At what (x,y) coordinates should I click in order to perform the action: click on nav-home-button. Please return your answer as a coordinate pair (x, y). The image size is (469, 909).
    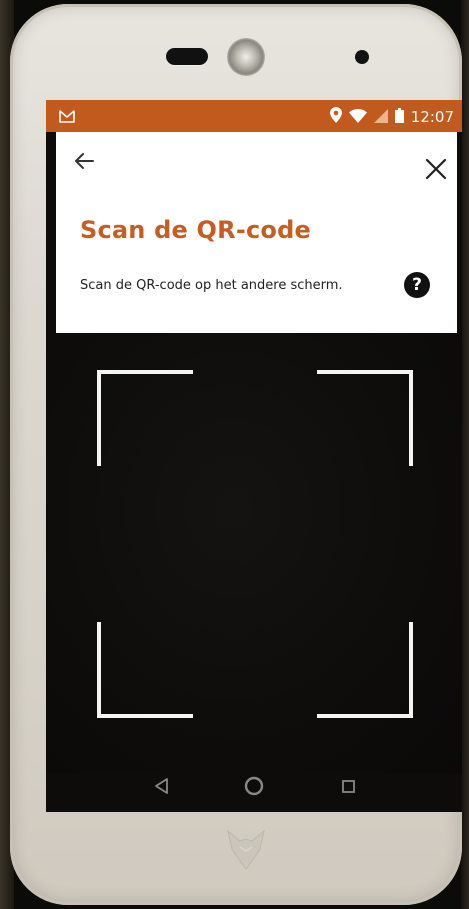
    Looking at the image, I should click on (254, 786).